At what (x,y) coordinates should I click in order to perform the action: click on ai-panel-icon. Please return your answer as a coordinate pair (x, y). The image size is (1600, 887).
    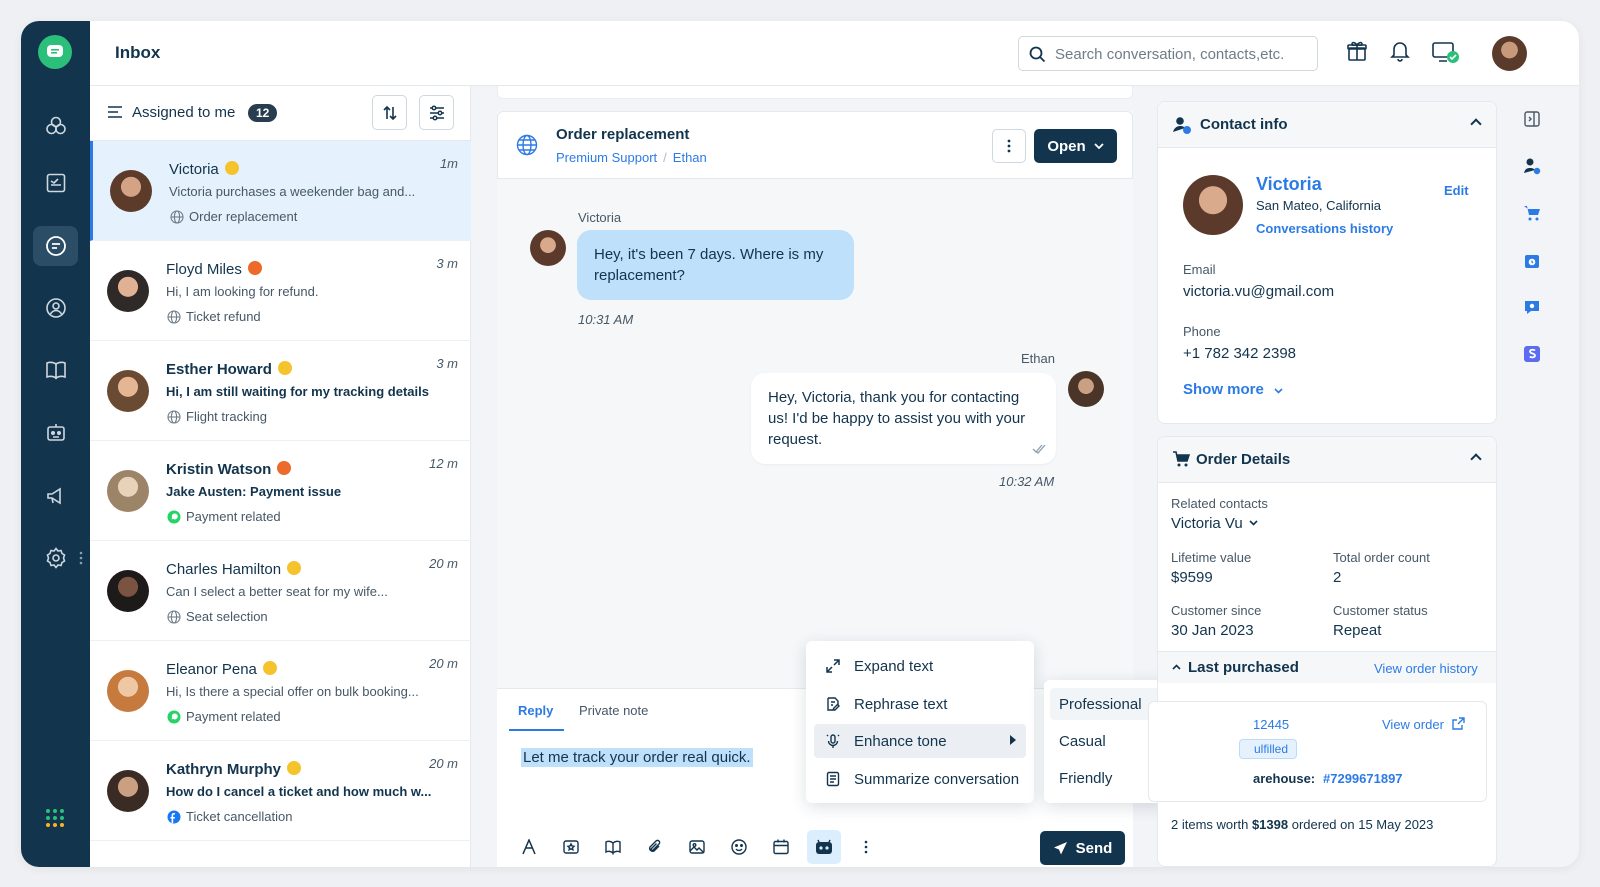
    Looking at the image, I should click on (1532, 307).